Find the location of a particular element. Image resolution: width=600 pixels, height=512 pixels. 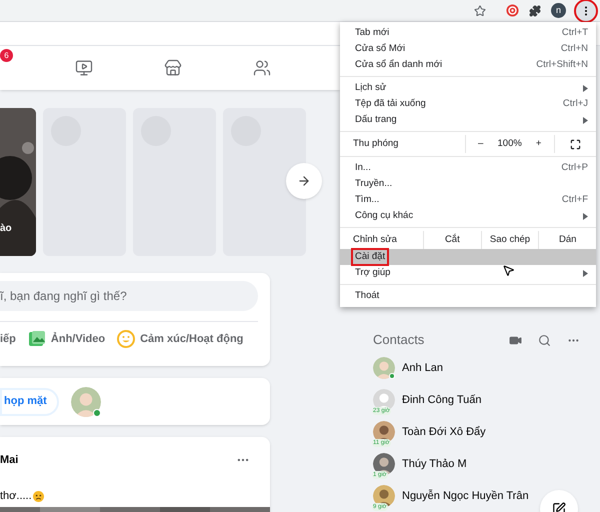

store-icon is located at coordinates (173, 68).